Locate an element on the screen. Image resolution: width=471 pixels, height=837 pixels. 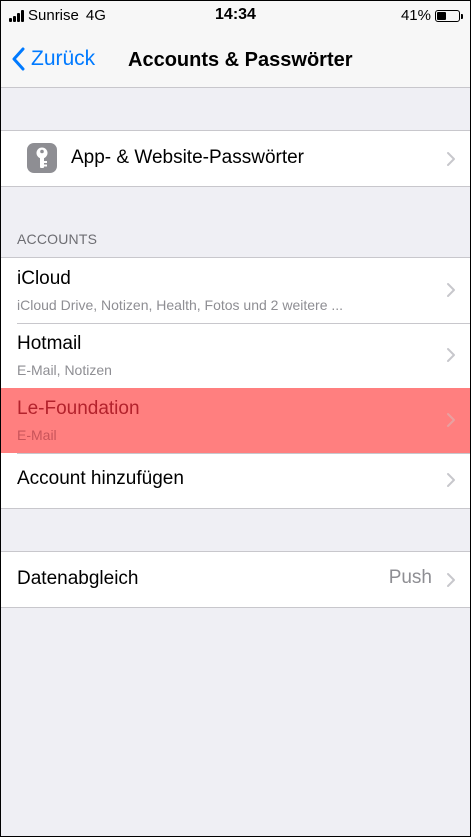
account-subtitle: E-Mail, Notizen is located at coordinates (64, 370).